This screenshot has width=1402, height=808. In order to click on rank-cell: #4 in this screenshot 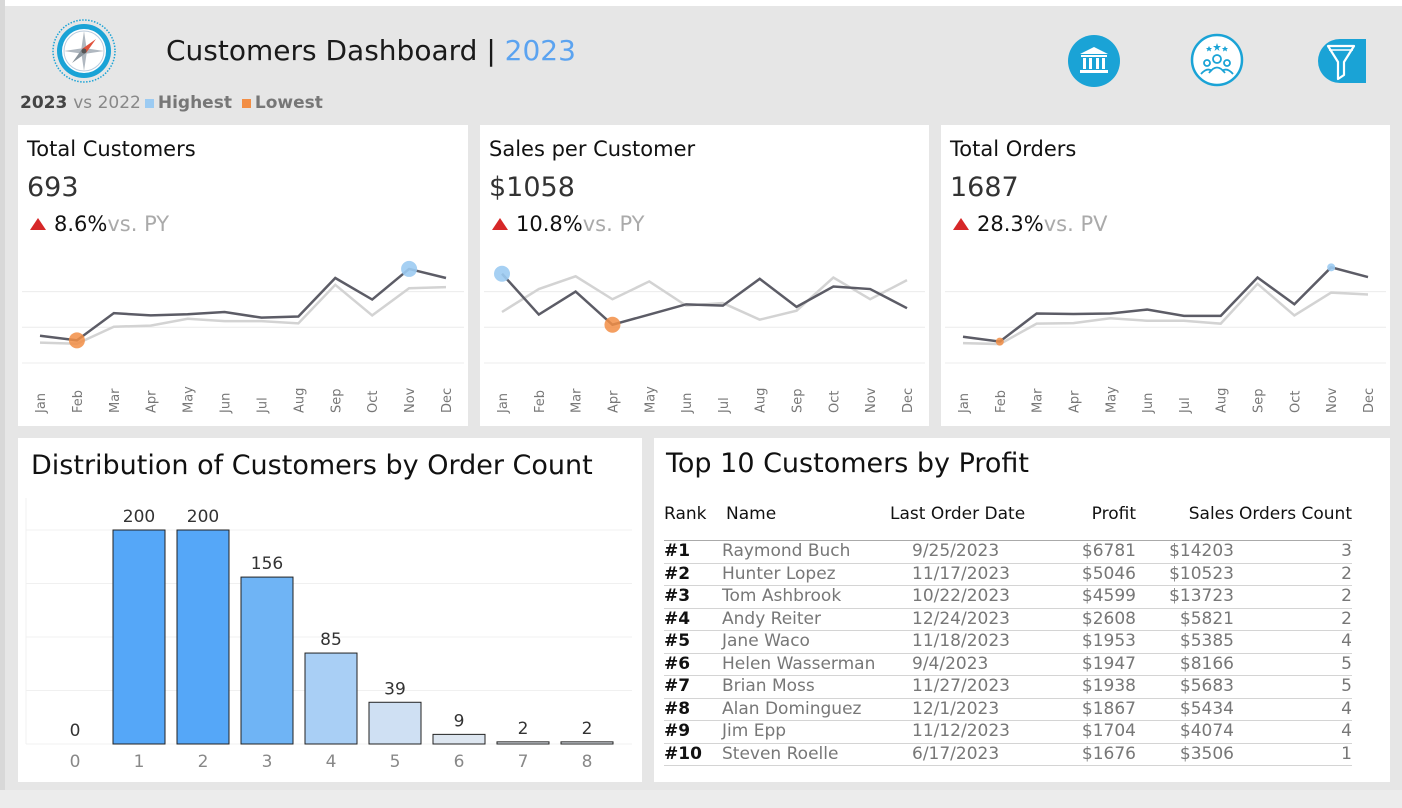, I will do `click(693, 619)`.